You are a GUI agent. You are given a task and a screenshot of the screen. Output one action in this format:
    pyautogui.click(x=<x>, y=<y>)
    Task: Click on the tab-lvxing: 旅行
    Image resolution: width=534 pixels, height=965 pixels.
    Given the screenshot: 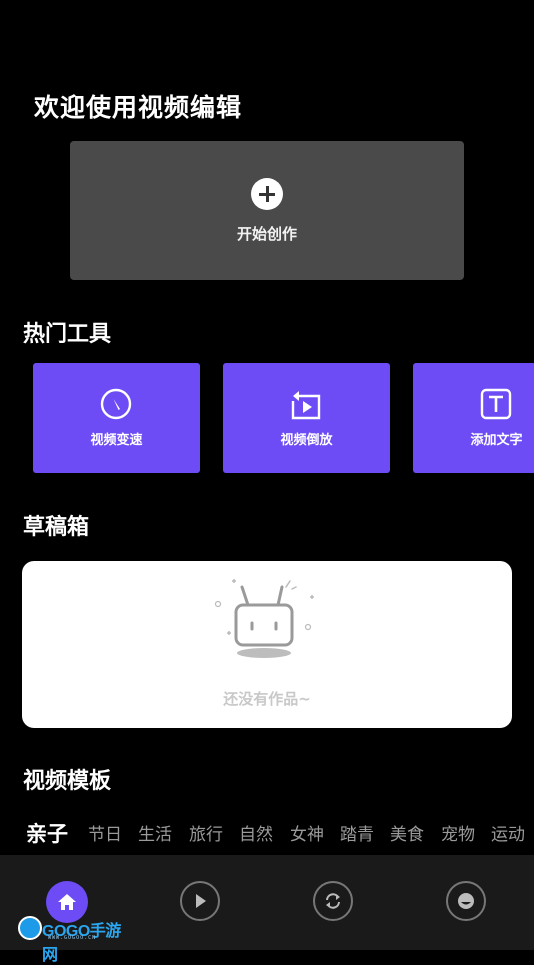 What is the action you would take?
    pyautogui.click(x=206, y=832)
    